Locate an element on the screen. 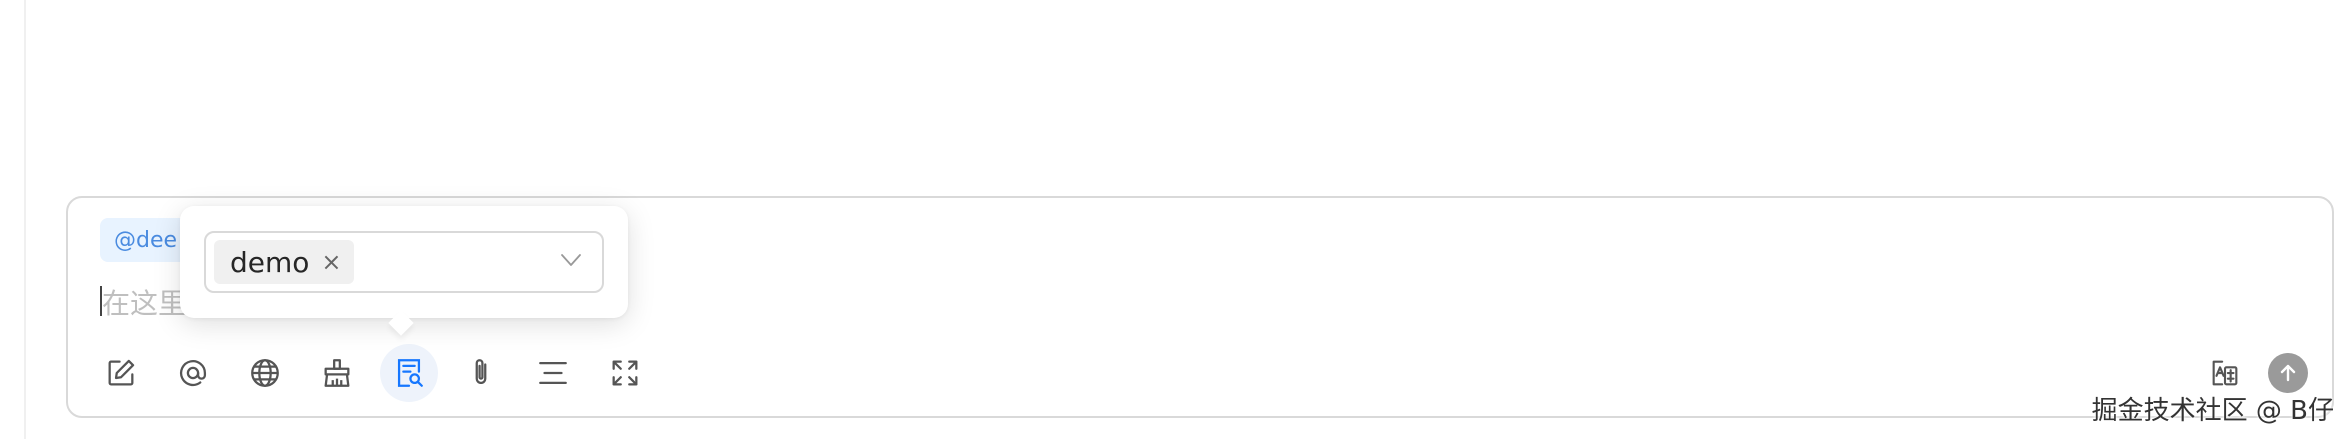  translate-icon is located at coordinates (2225, 373).